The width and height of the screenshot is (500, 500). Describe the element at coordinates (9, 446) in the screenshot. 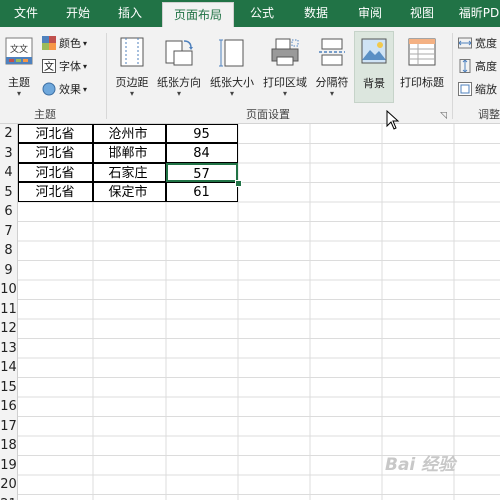

I see `row-header: 18` at that location.